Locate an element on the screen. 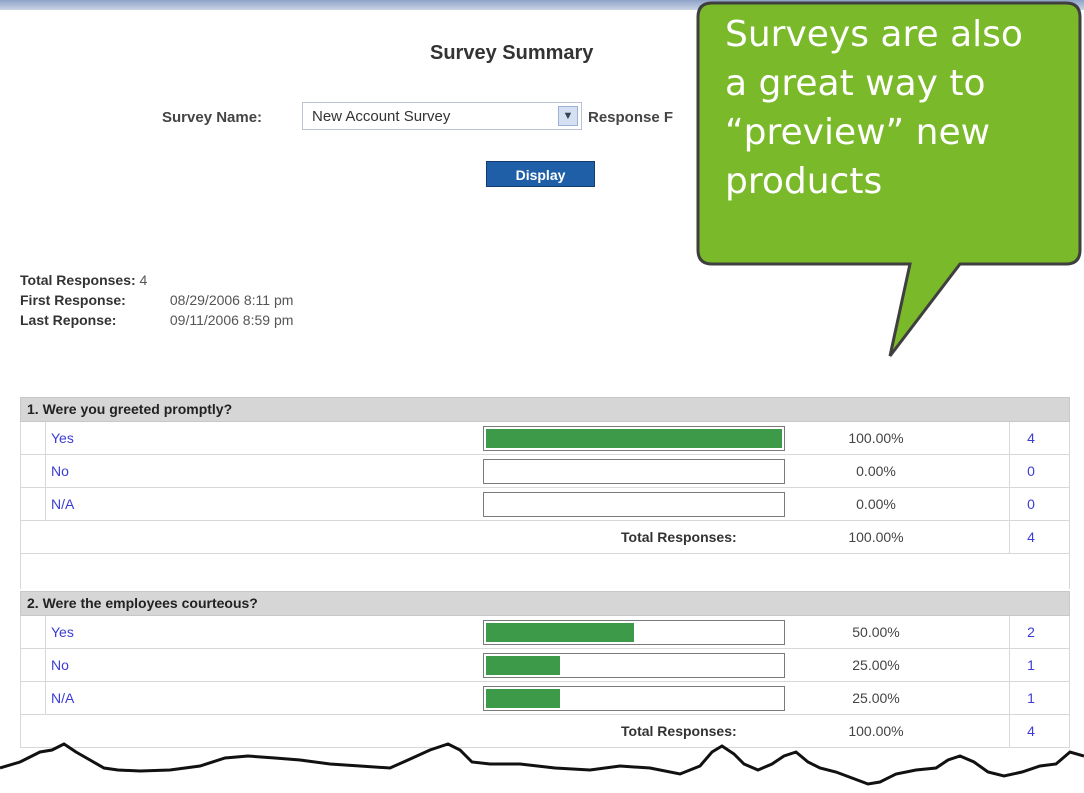  response-filter-label: Response F is located at coordinates (631, 117).